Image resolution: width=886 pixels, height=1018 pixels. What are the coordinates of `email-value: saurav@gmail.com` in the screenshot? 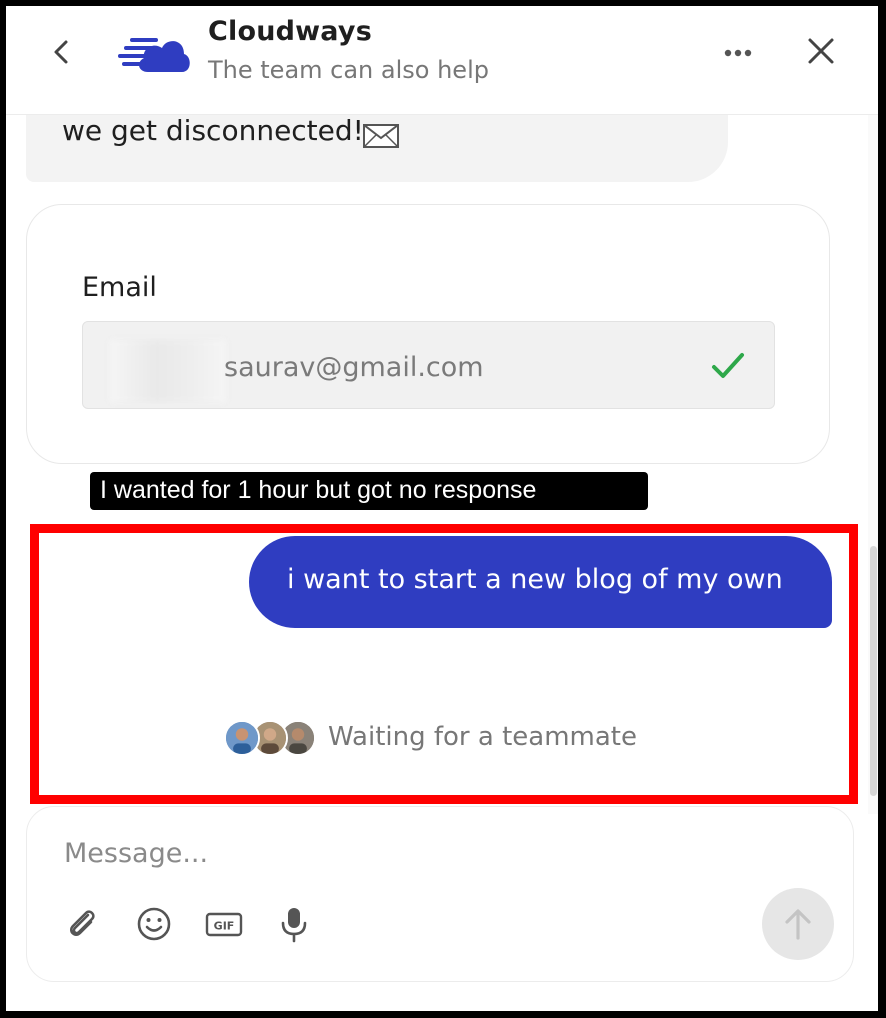 It's located at (354, 367).